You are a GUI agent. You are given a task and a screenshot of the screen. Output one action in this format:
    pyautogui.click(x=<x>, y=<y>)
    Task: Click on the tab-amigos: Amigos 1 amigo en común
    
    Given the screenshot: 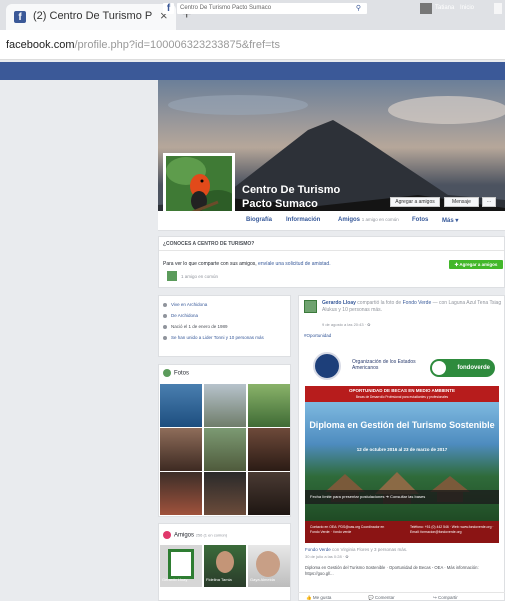 What is the action you would take?
    pyautogui.click(x=368, y=220)
    